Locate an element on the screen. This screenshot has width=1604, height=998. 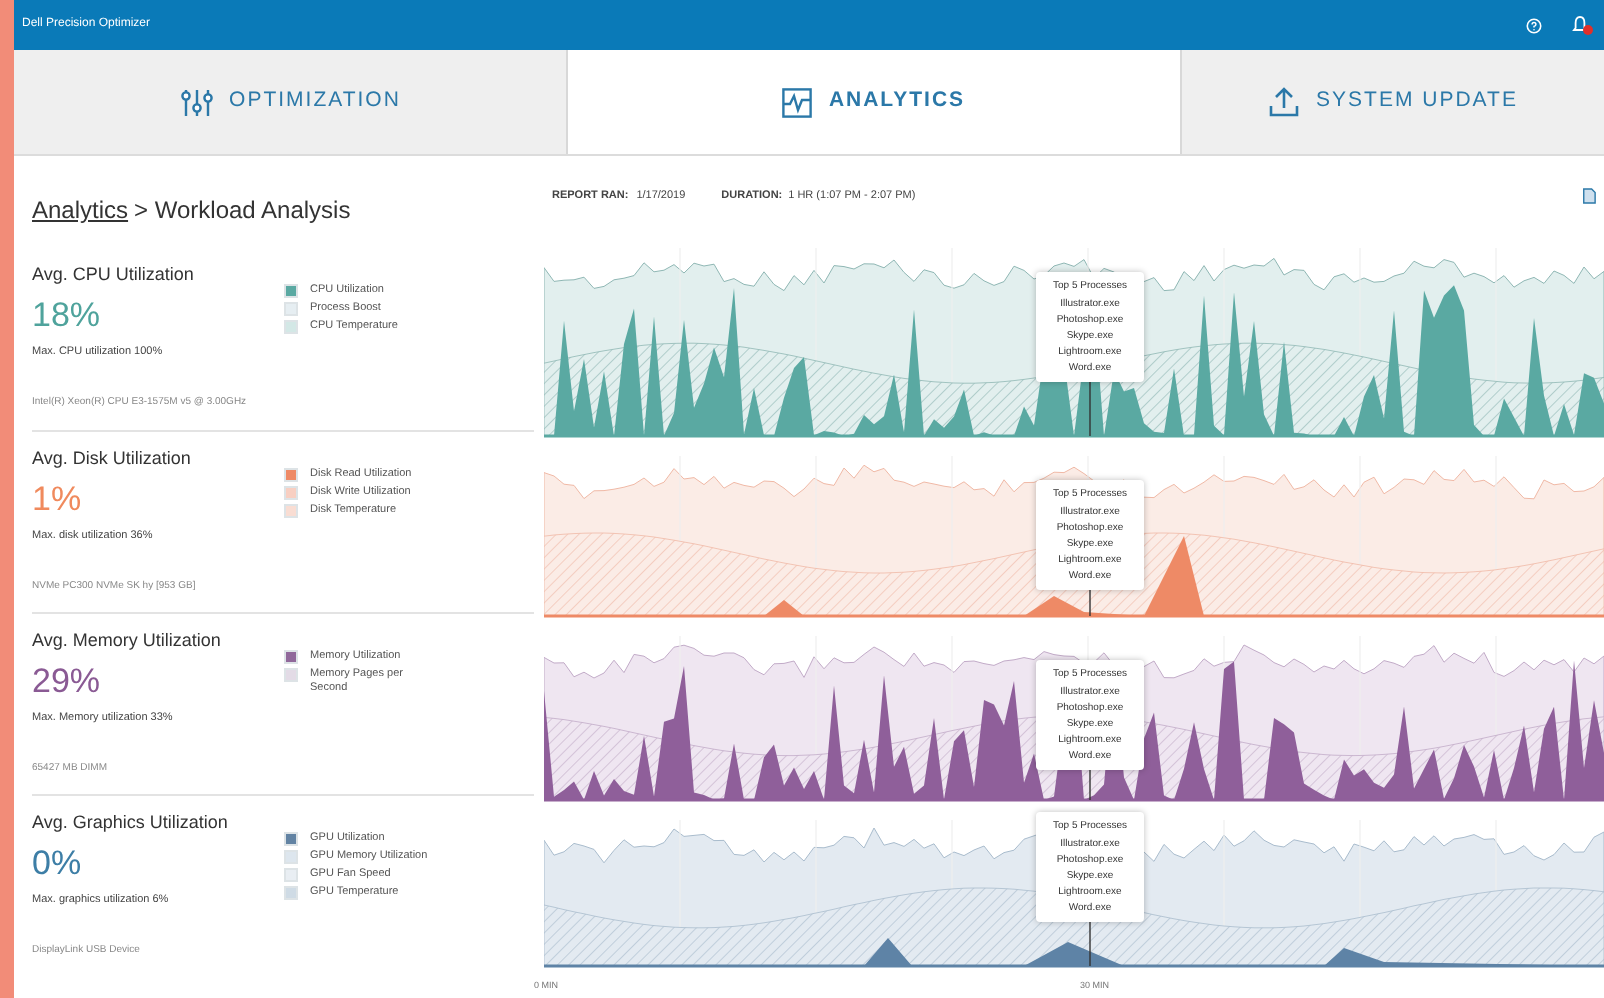
tab: SYSTEM UPDATE is located at coordinates (1392, 102).